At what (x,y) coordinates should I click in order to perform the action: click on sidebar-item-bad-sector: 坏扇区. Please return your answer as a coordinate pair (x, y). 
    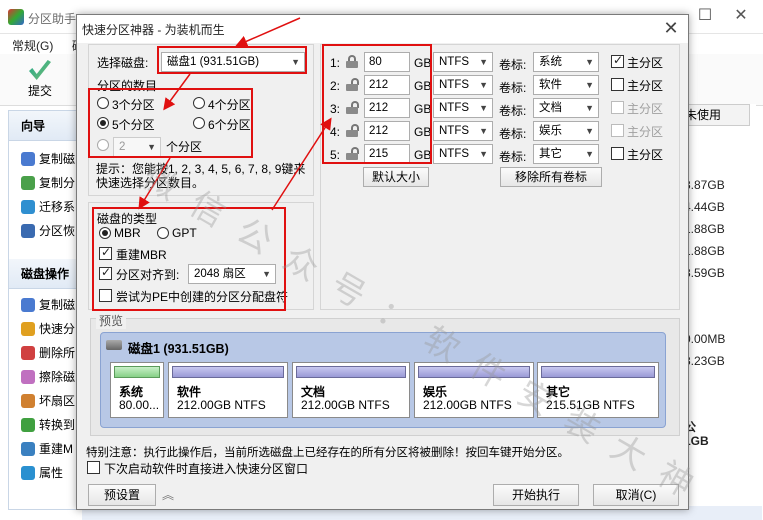
    Looking at the image, I should click on (45, 401).